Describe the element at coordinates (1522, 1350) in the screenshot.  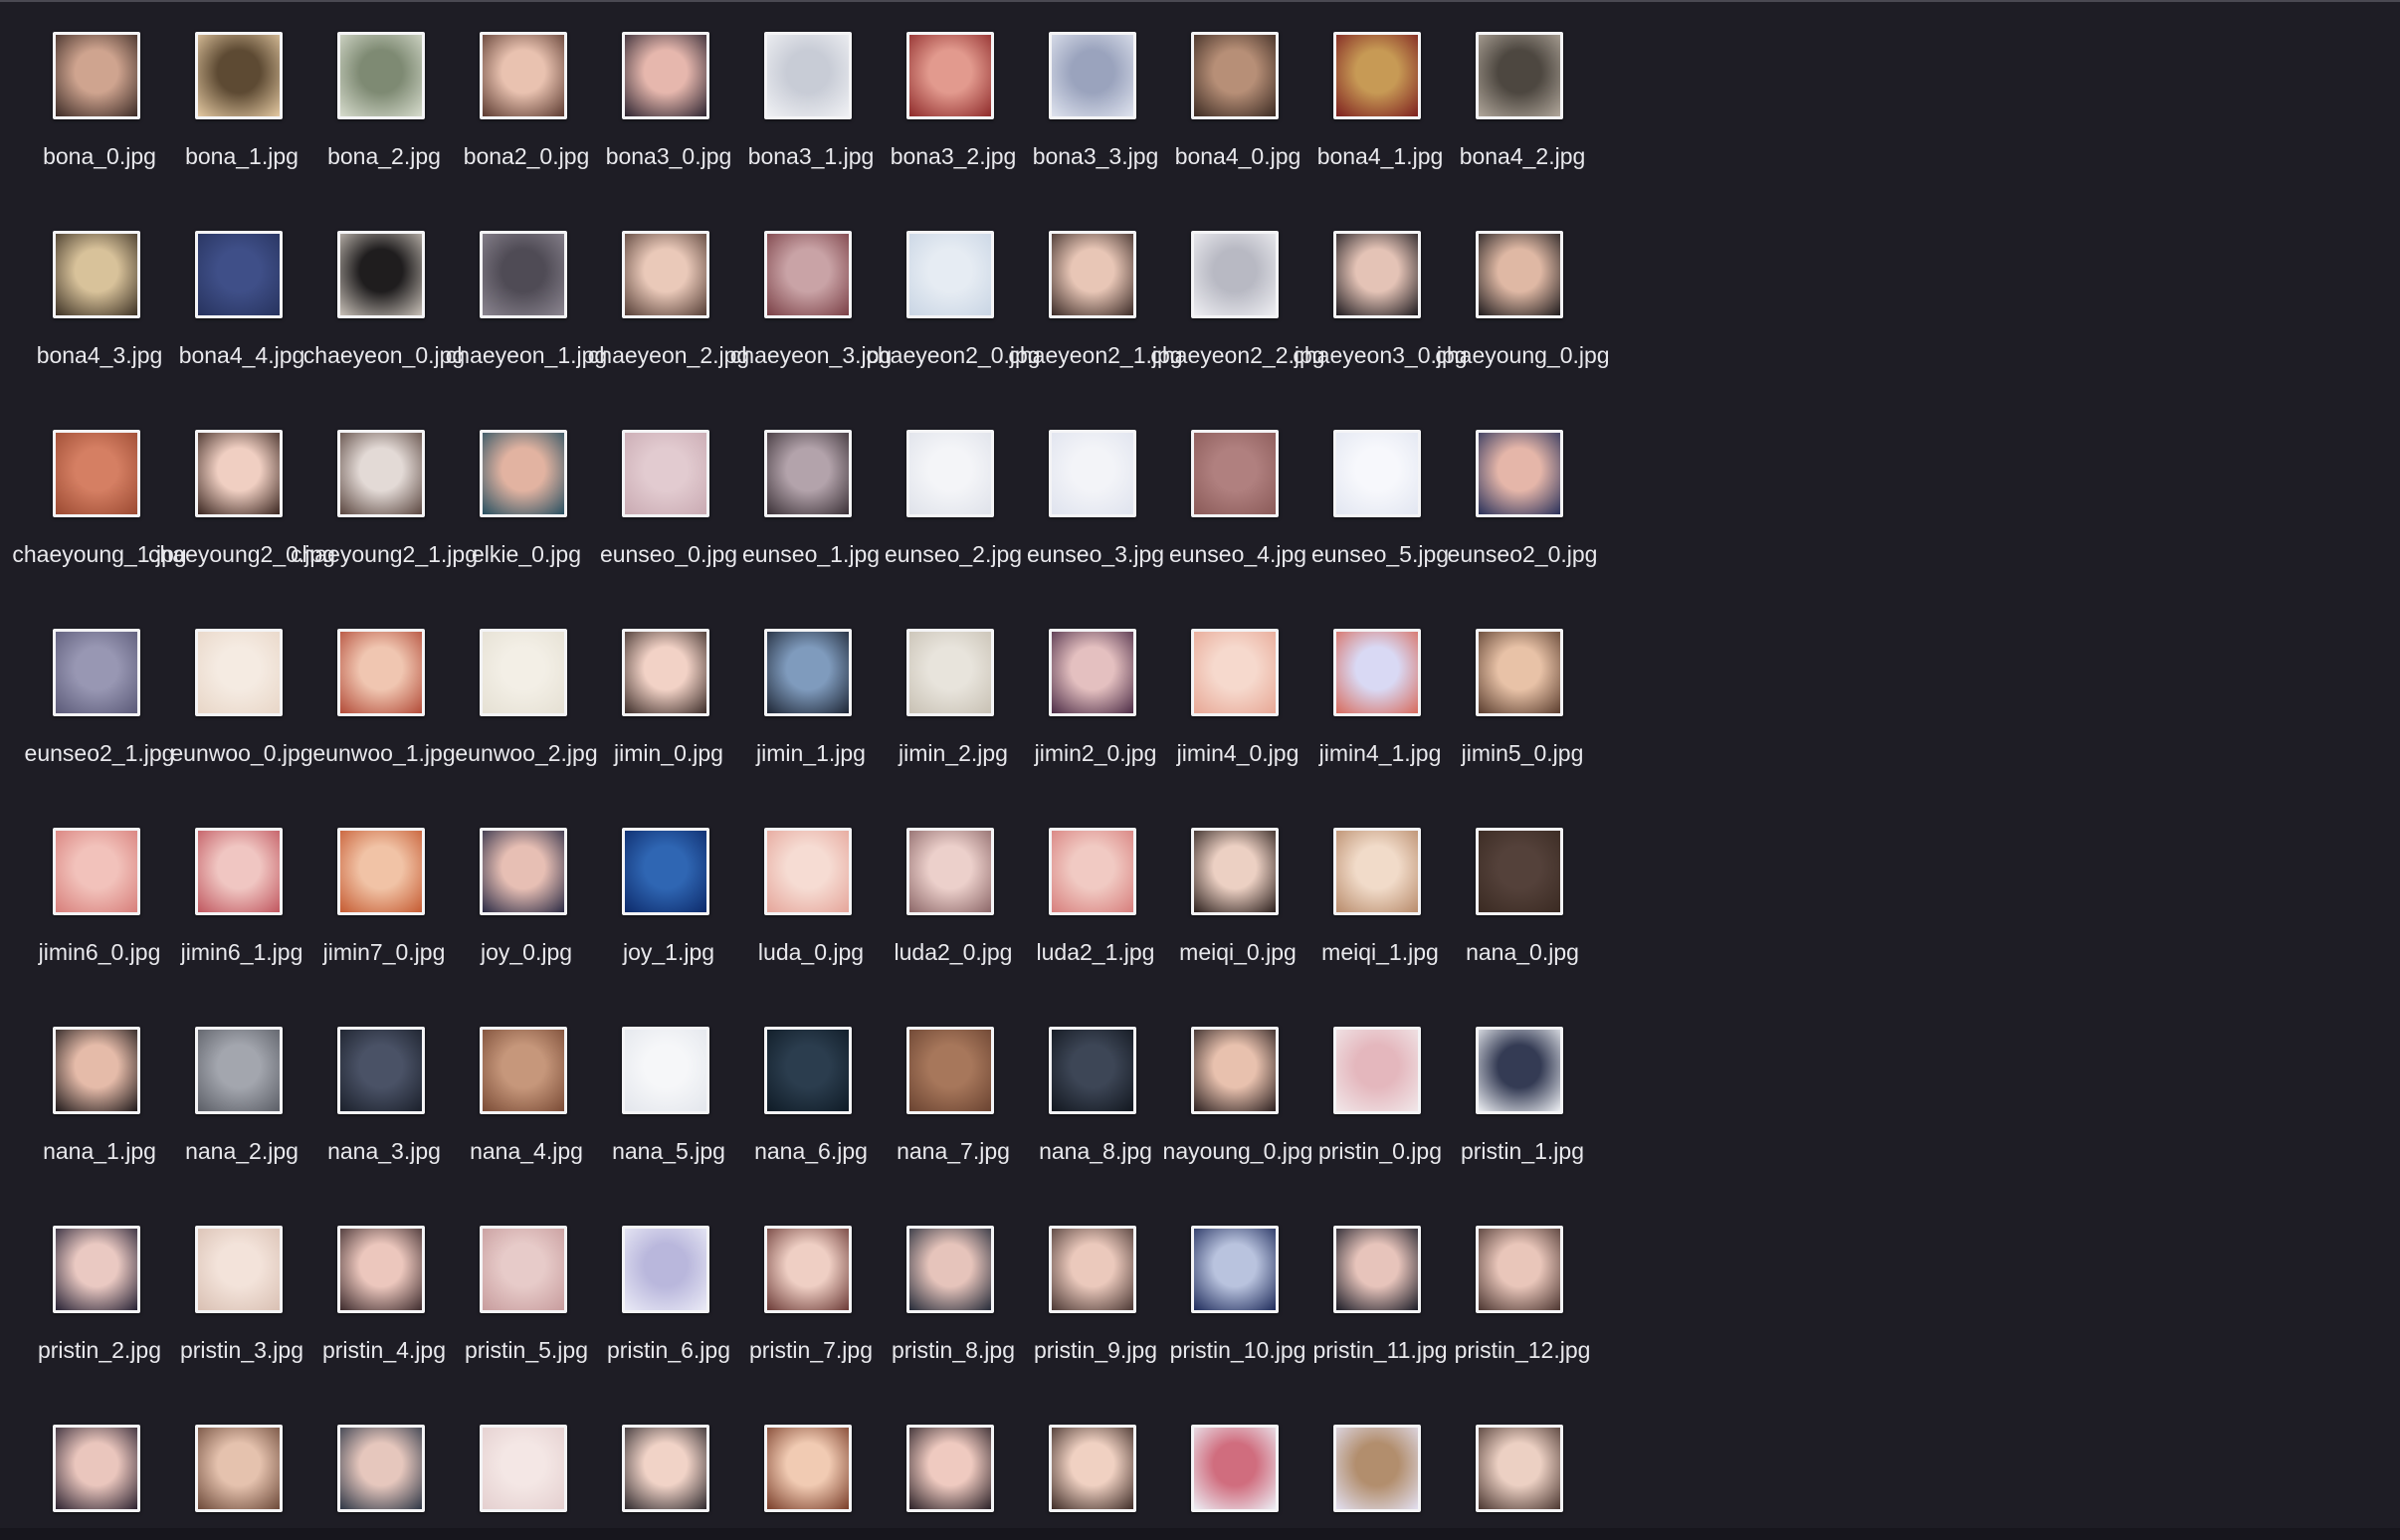
I see `file-name-label: pristin_12.jpg` at that location.